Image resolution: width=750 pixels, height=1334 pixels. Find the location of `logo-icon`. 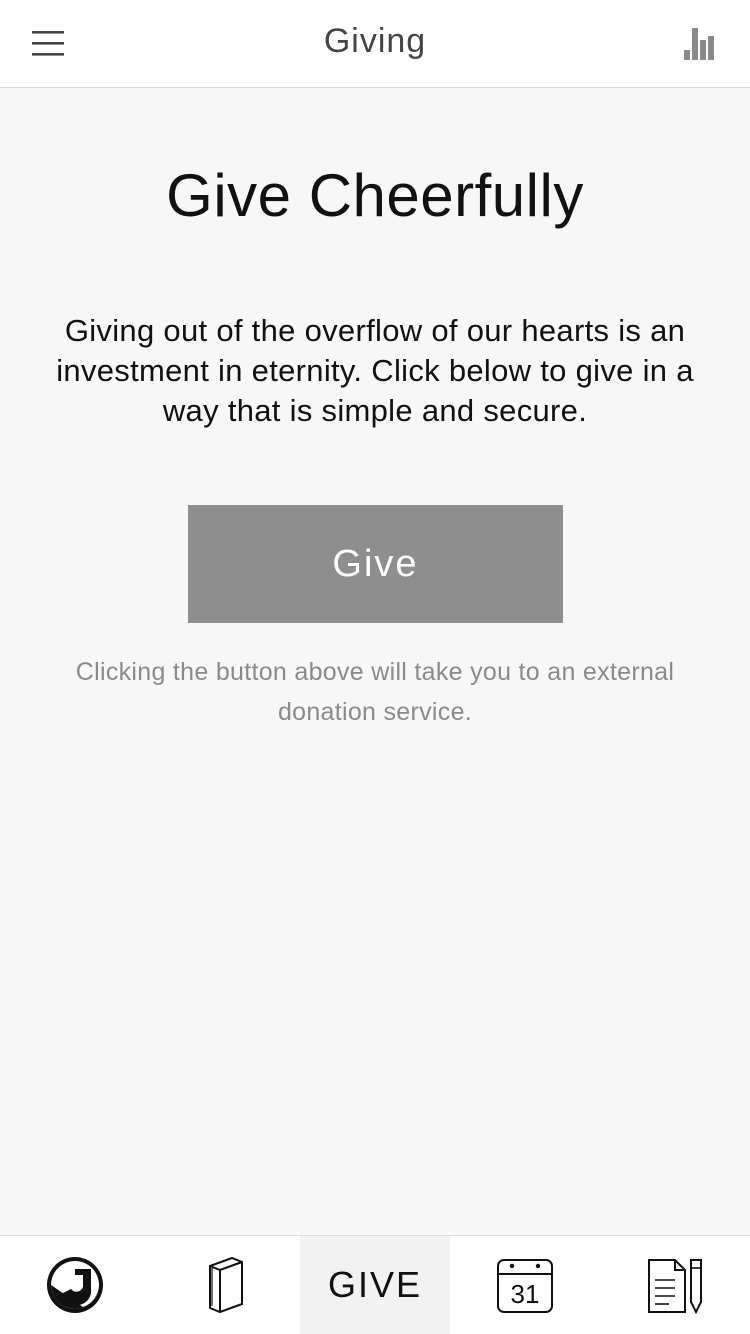

logo-icon is located at coordinates (75, 1285).